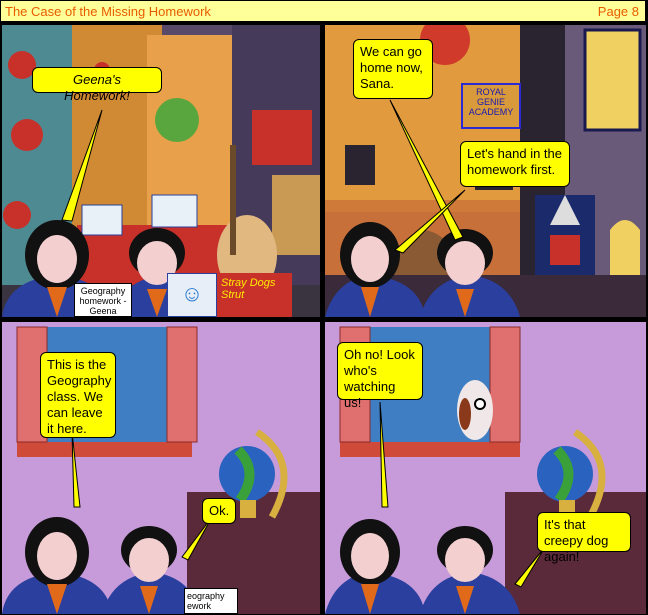 Image resolution: width=648 pixels, height=615 pixels. I want to click on speech-bubble: We can go home now, Sana., so click(393, 69).